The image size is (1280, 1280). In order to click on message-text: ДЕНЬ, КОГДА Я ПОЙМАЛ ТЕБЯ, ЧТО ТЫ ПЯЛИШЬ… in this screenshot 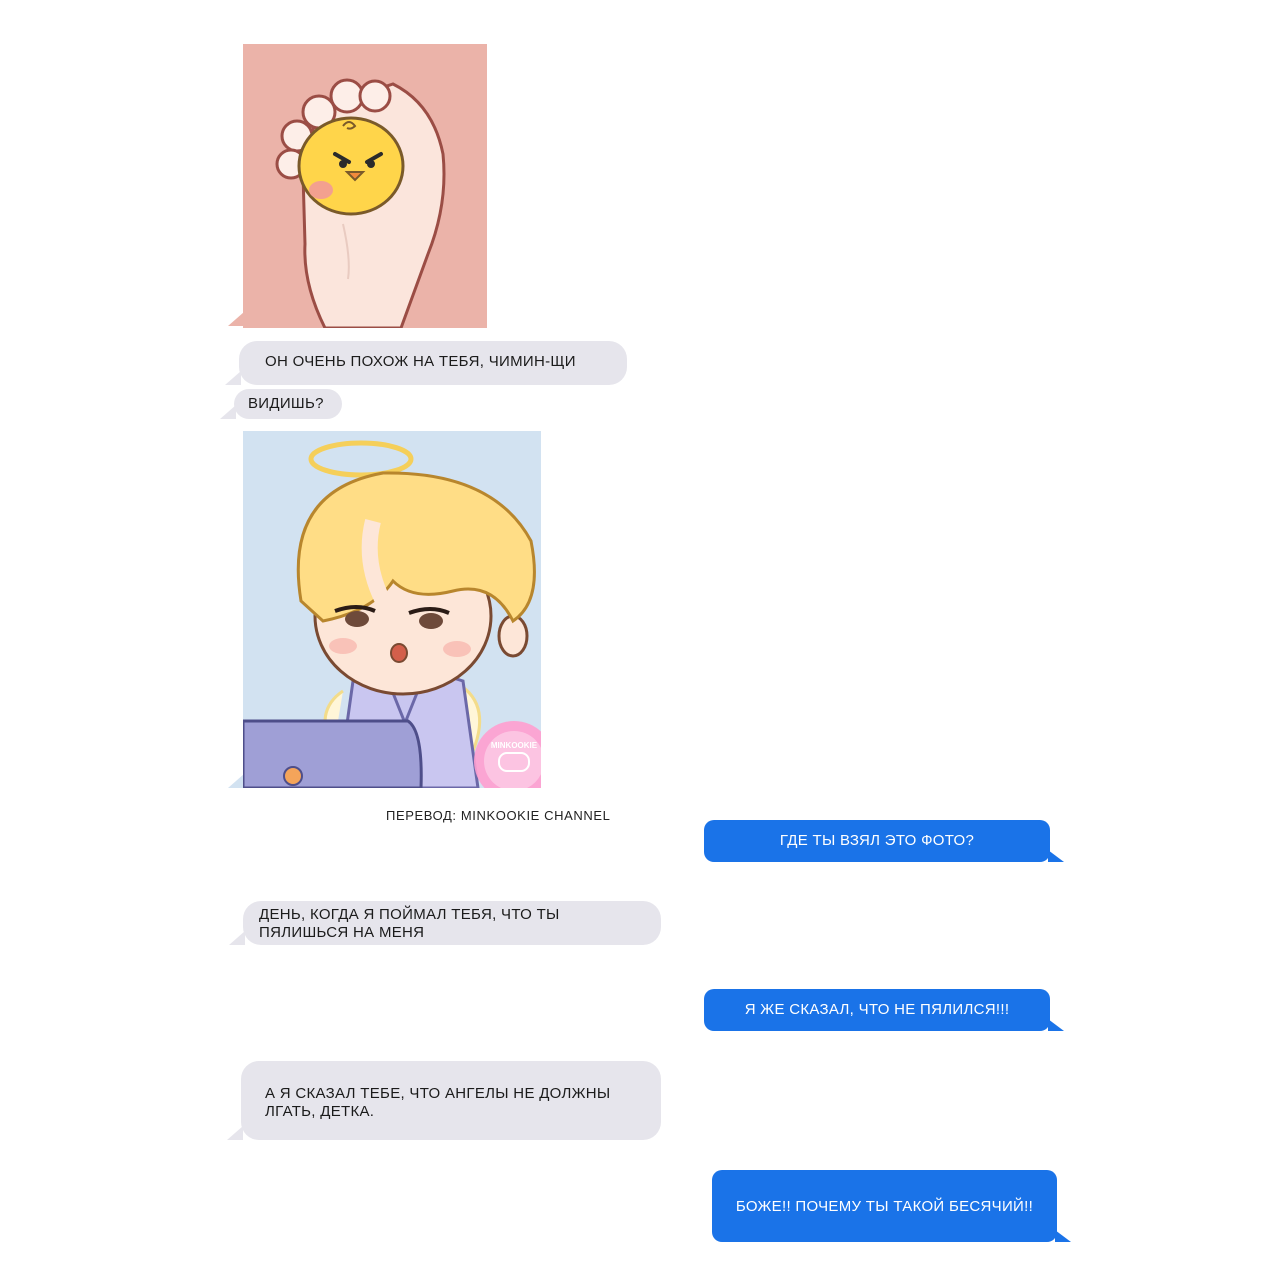, I will do `click(409, 923)`.